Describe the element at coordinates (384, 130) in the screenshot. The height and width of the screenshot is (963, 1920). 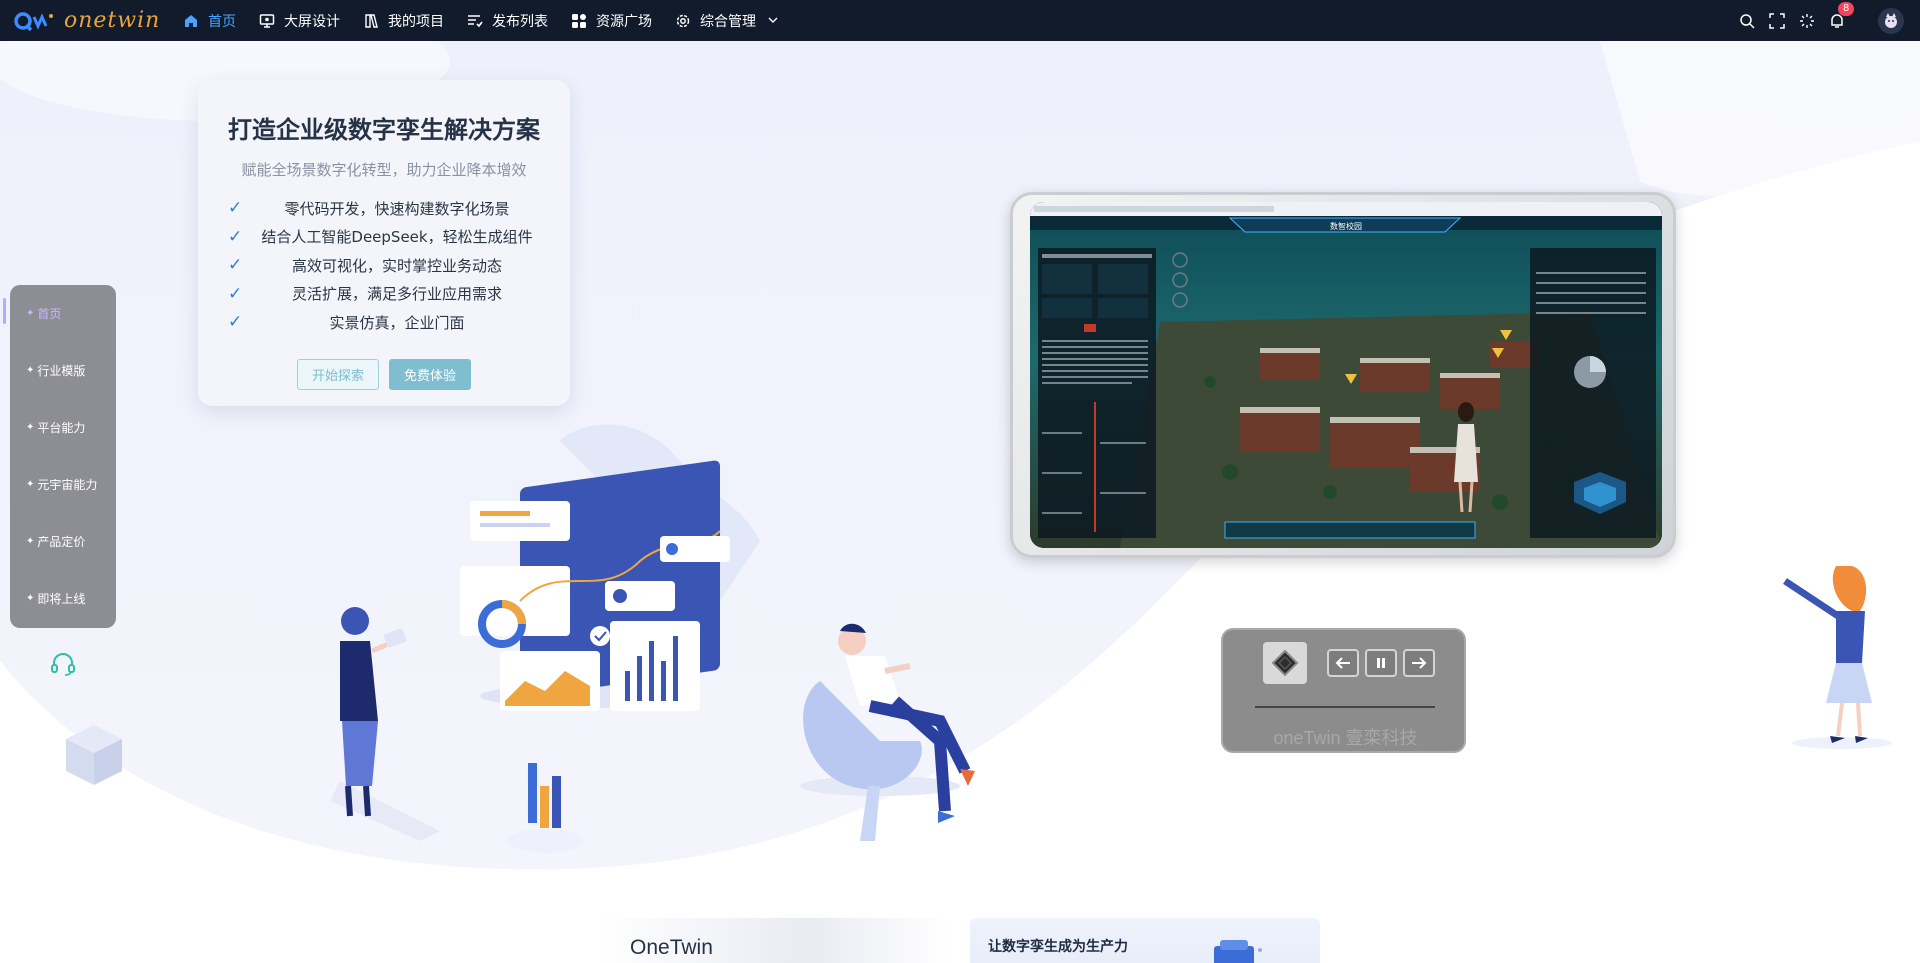
I see `hero-title: 打造企业级数字孪生解决方案` at that location.